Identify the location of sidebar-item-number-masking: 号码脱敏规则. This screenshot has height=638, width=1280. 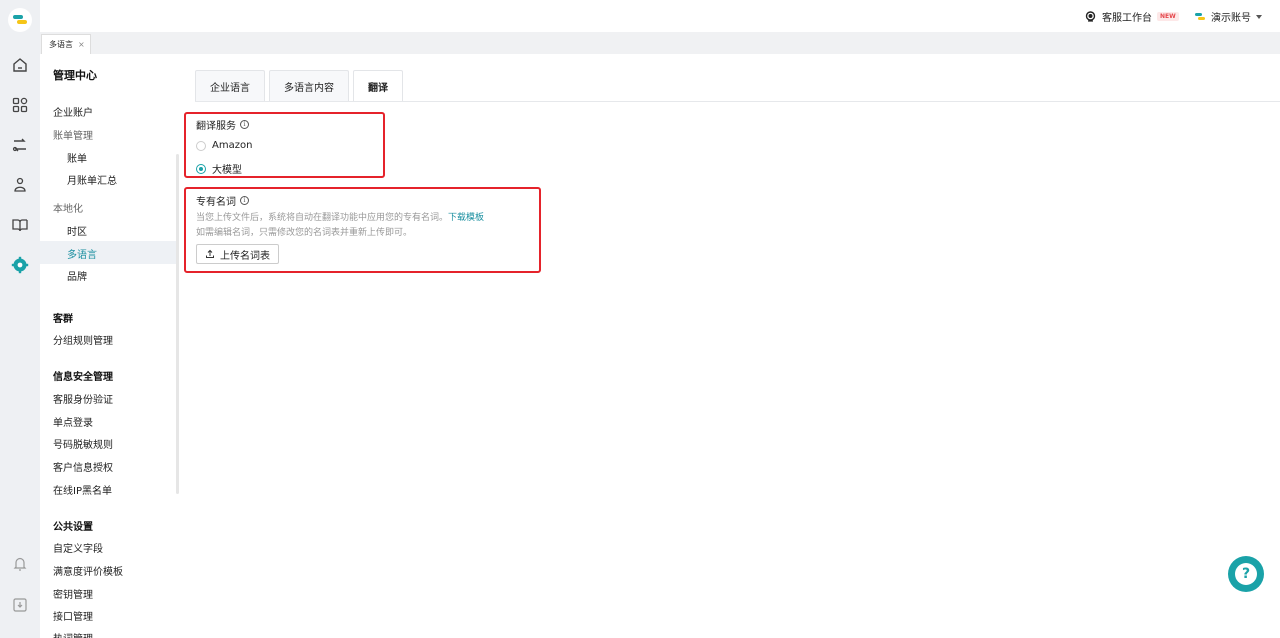
(83, 443).